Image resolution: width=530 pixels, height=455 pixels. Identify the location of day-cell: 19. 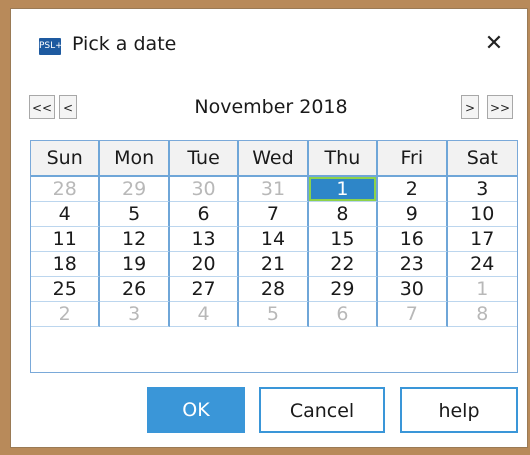
(135, 264).